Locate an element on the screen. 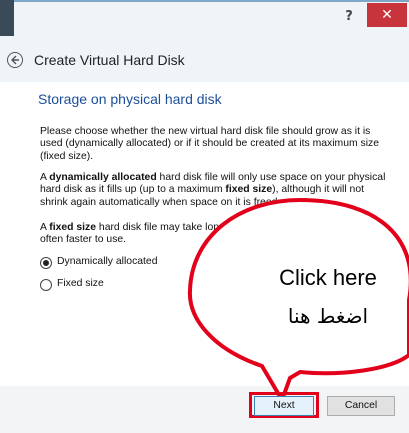 Image resolution: width=409 pixels, height=433 pixels. next-button: Next is located at coordinates (284, 406).